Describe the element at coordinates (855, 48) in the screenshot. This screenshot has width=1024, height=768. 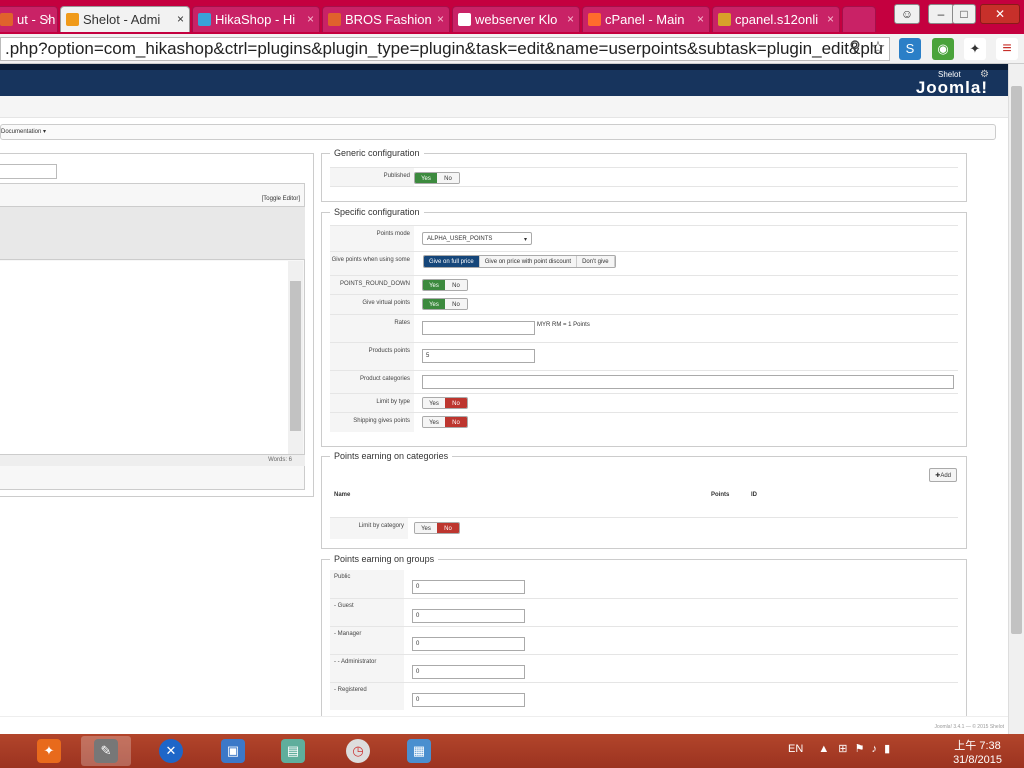
I see `search-icon: ⚲` at that location.